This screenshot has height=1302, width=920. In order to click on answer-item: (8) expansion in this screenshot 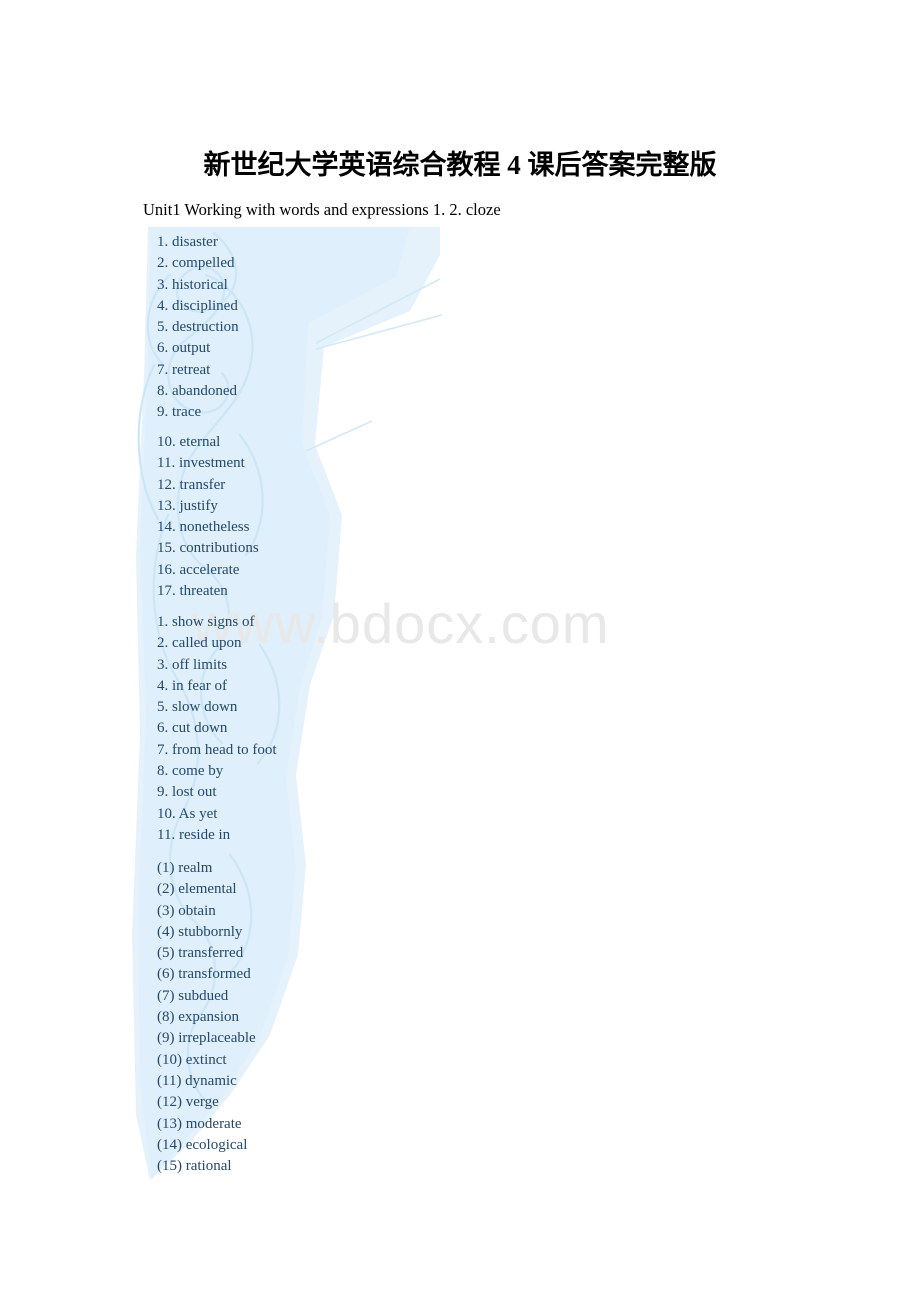, I will do `click(198, 1017)`.